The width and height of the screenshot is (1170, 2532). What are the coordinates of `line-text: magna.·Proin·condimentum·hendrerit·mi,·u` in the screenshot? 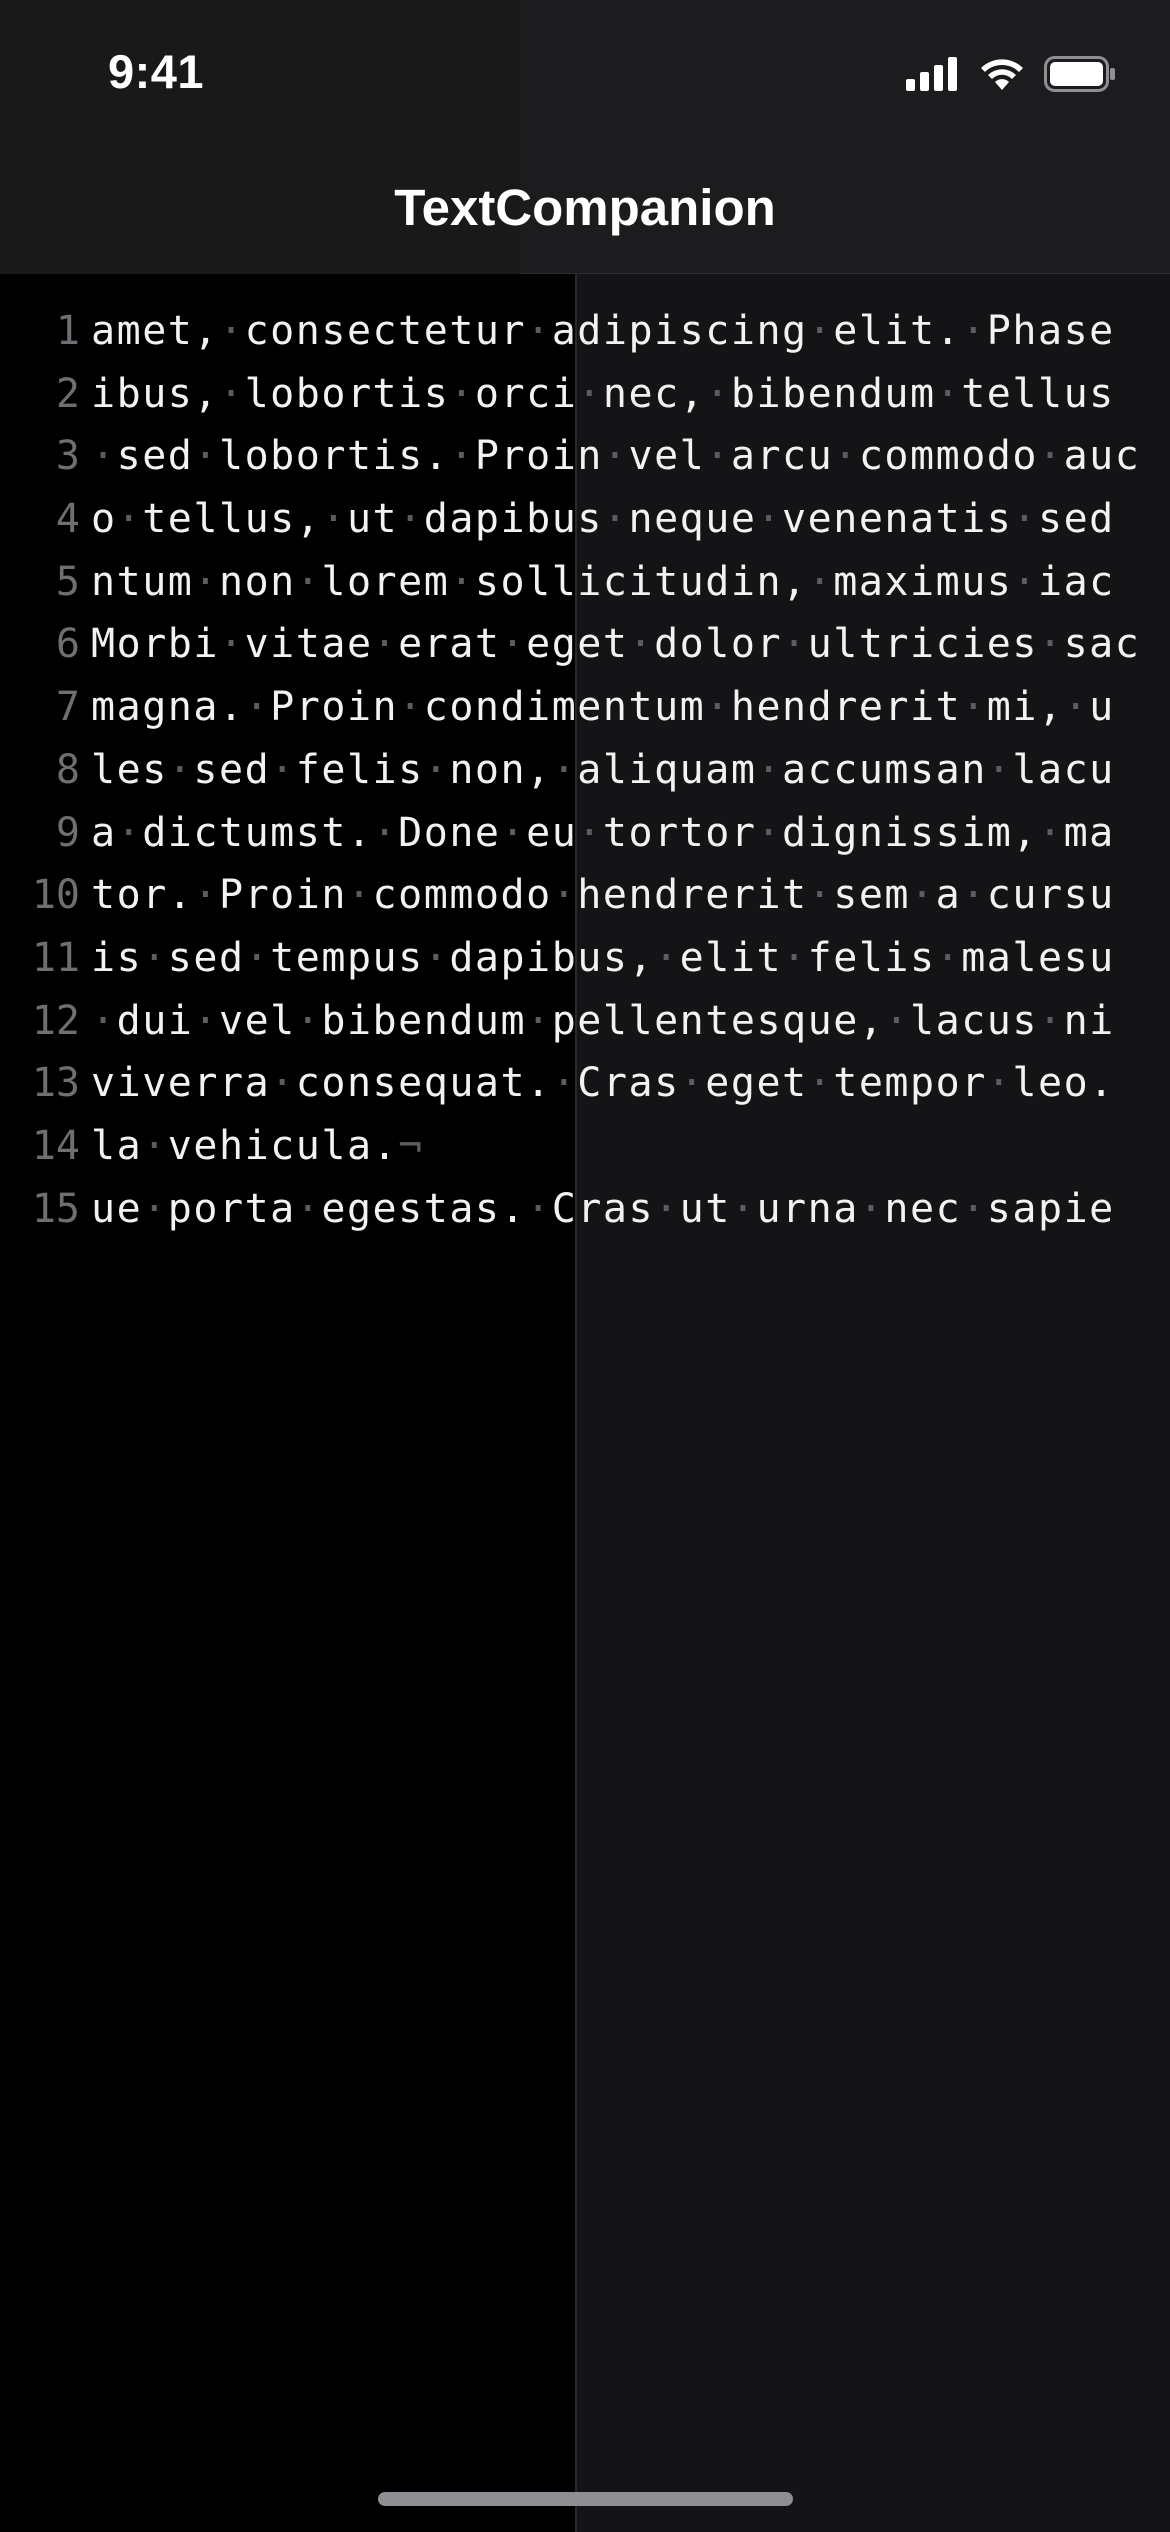 It's located at (603, 707).